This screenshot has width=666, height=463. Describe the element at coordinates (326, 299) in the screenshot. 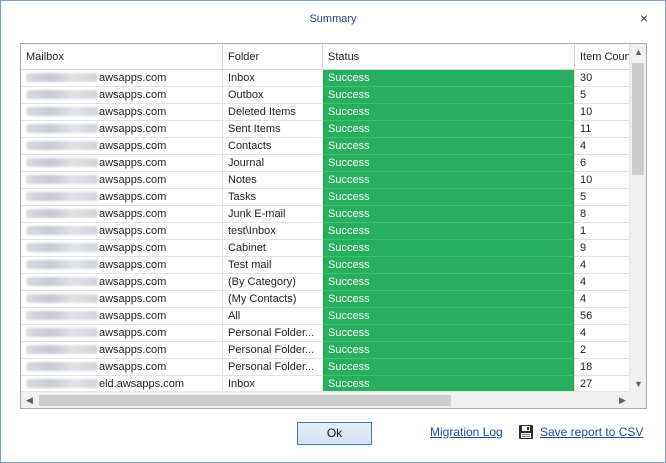

I see `table-row: awsapps.com (My Contacts) Success 4` at that location.